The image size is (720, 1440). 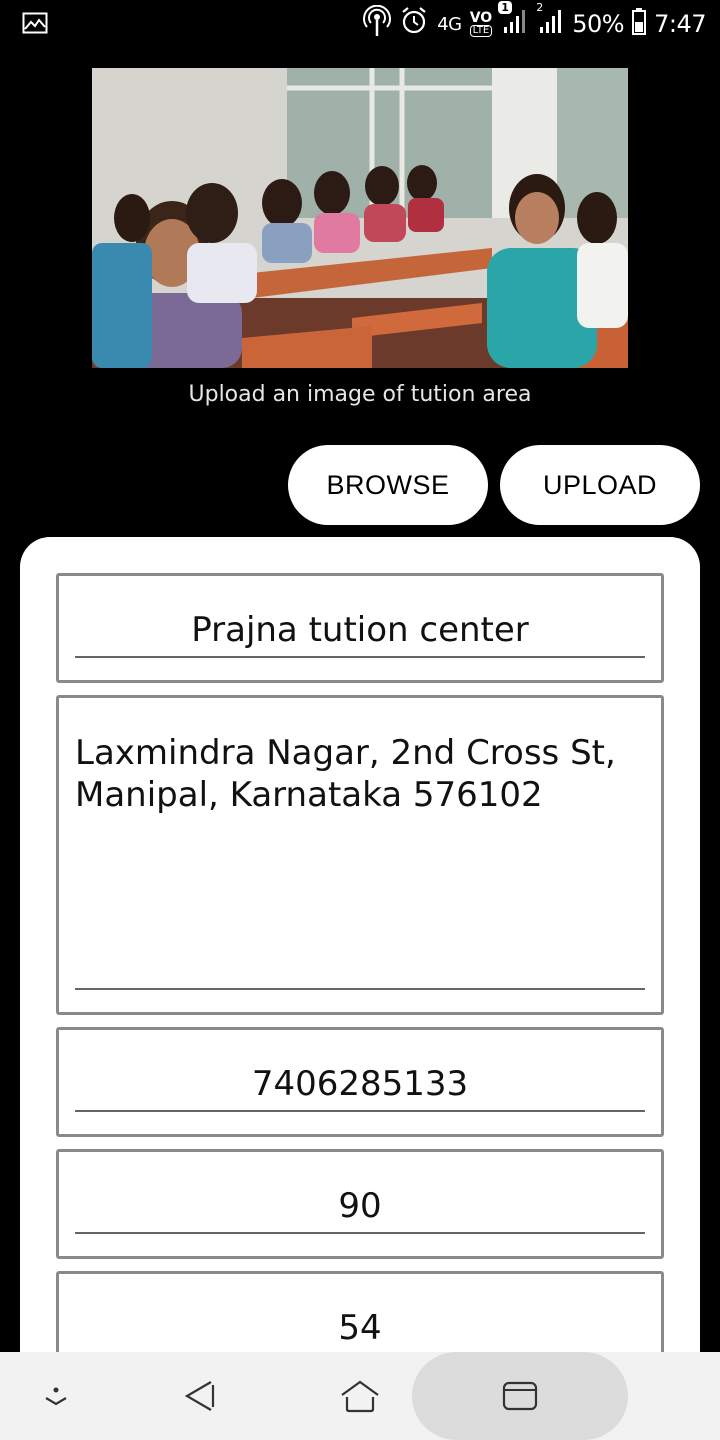 I want to click on phone-field: 7406285133, so click(x=360, y=1082).